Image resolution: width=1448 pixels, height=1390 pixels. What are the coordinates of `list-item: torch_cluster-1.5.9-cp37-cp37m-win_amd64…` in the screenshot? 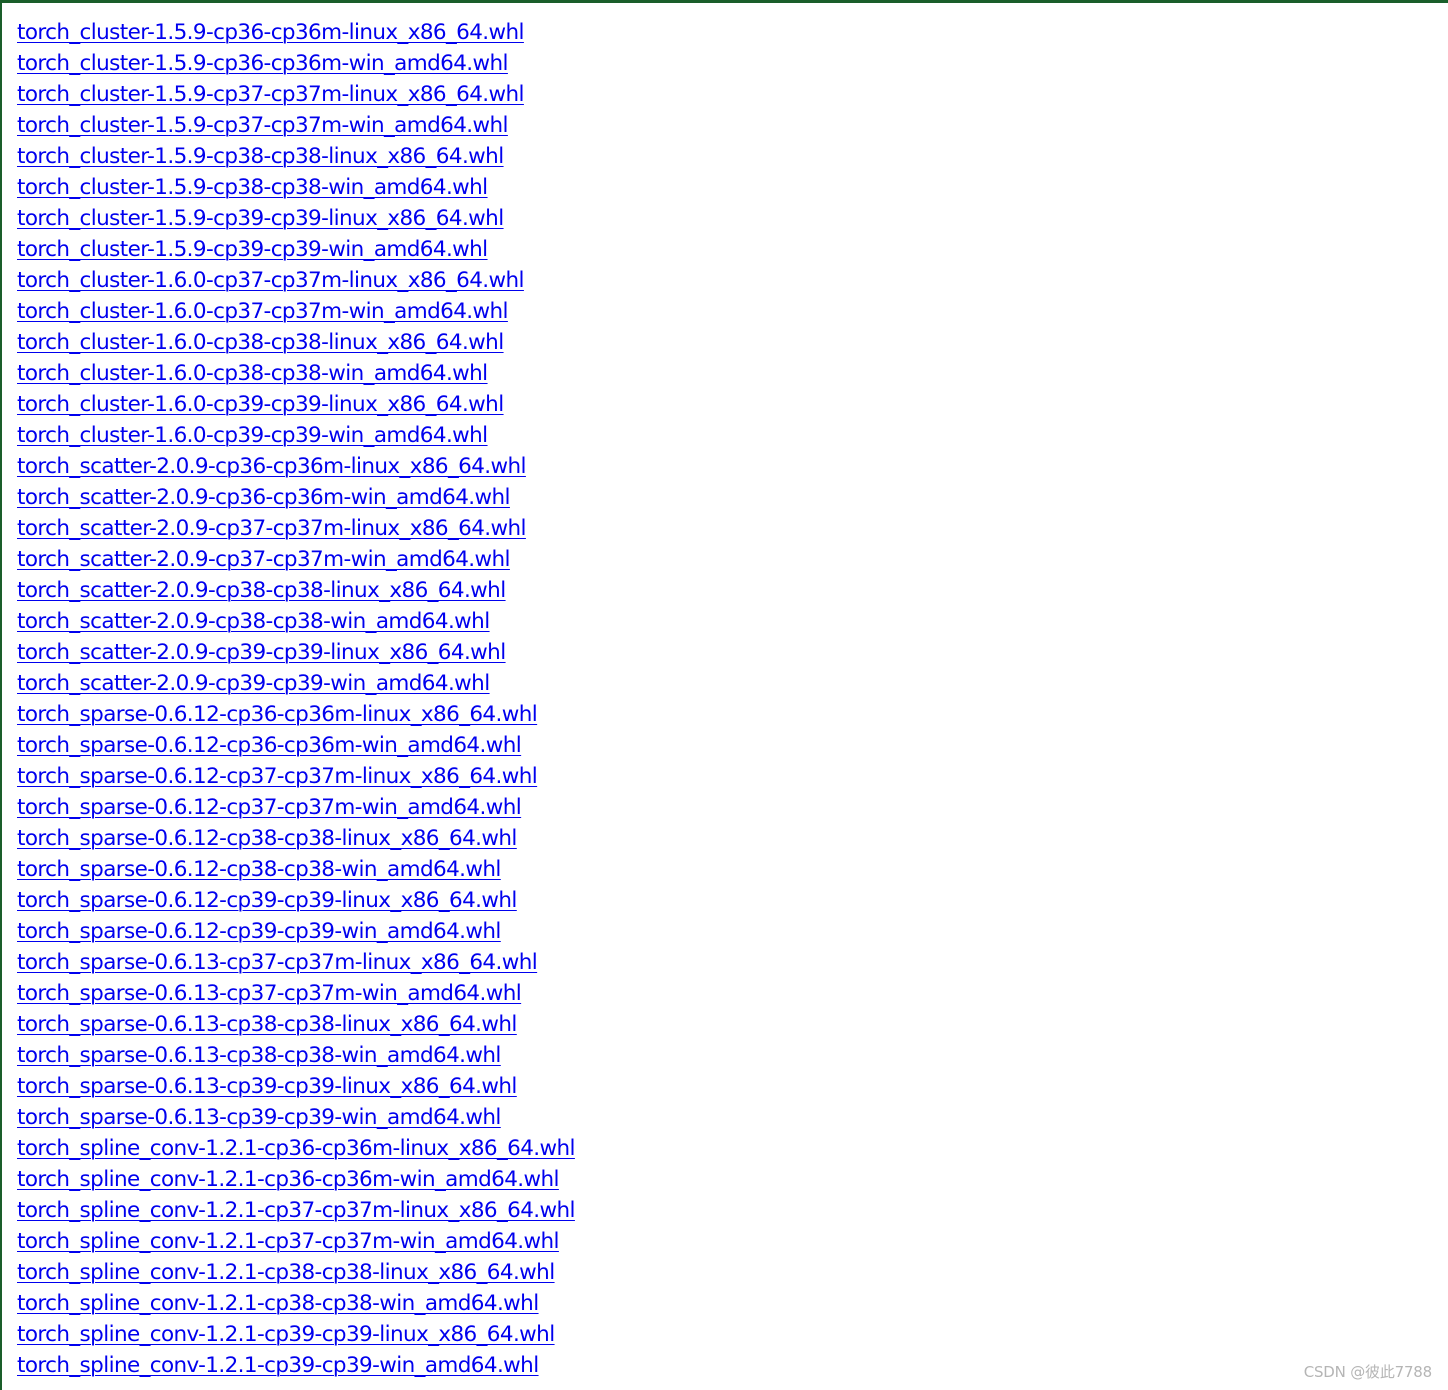 It's located at (296, 125).